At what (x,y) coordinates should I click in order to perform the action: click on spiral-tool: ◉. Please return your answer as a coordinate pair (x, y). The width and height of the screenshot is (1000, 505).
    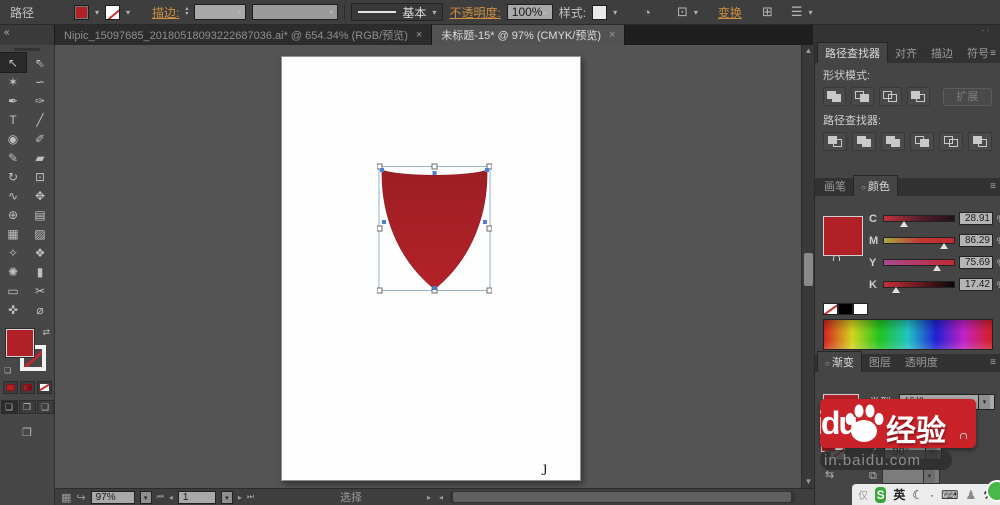
    Looking at the image, I should click on (13, 138).